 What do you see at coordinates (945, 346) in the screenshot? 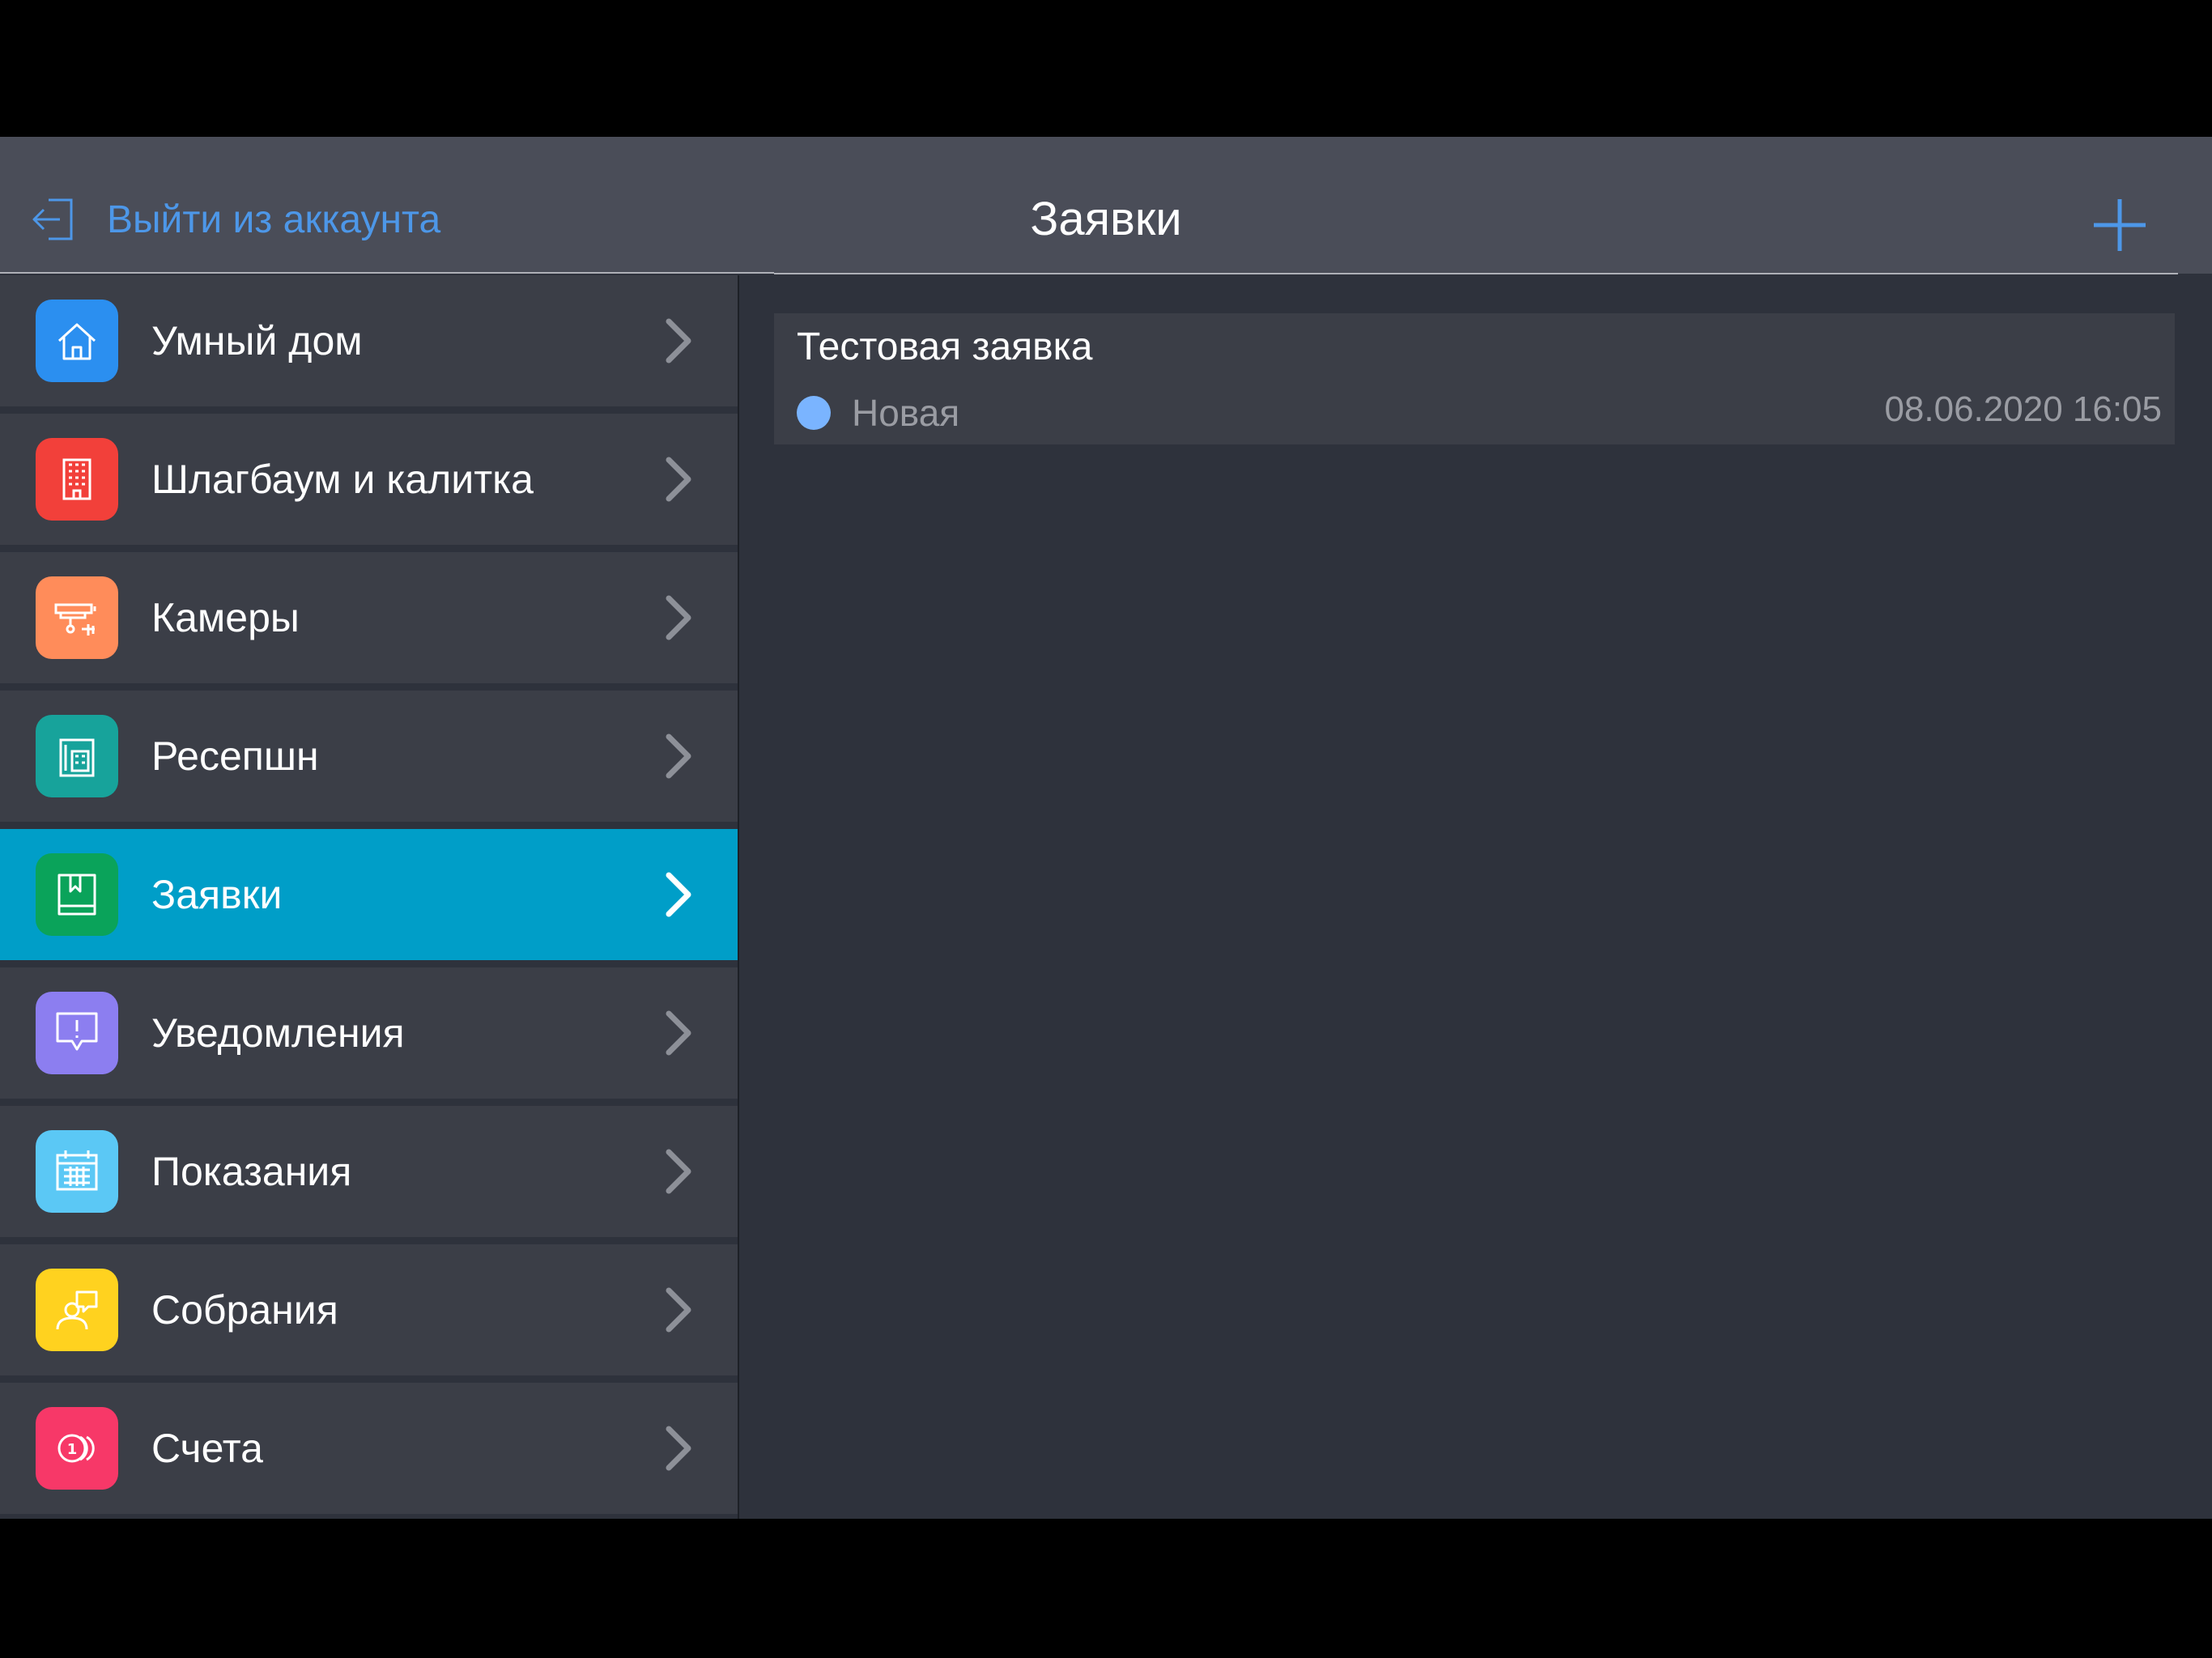
I see `request-title: Тестовая заявка` at bounding box center [945, 346].